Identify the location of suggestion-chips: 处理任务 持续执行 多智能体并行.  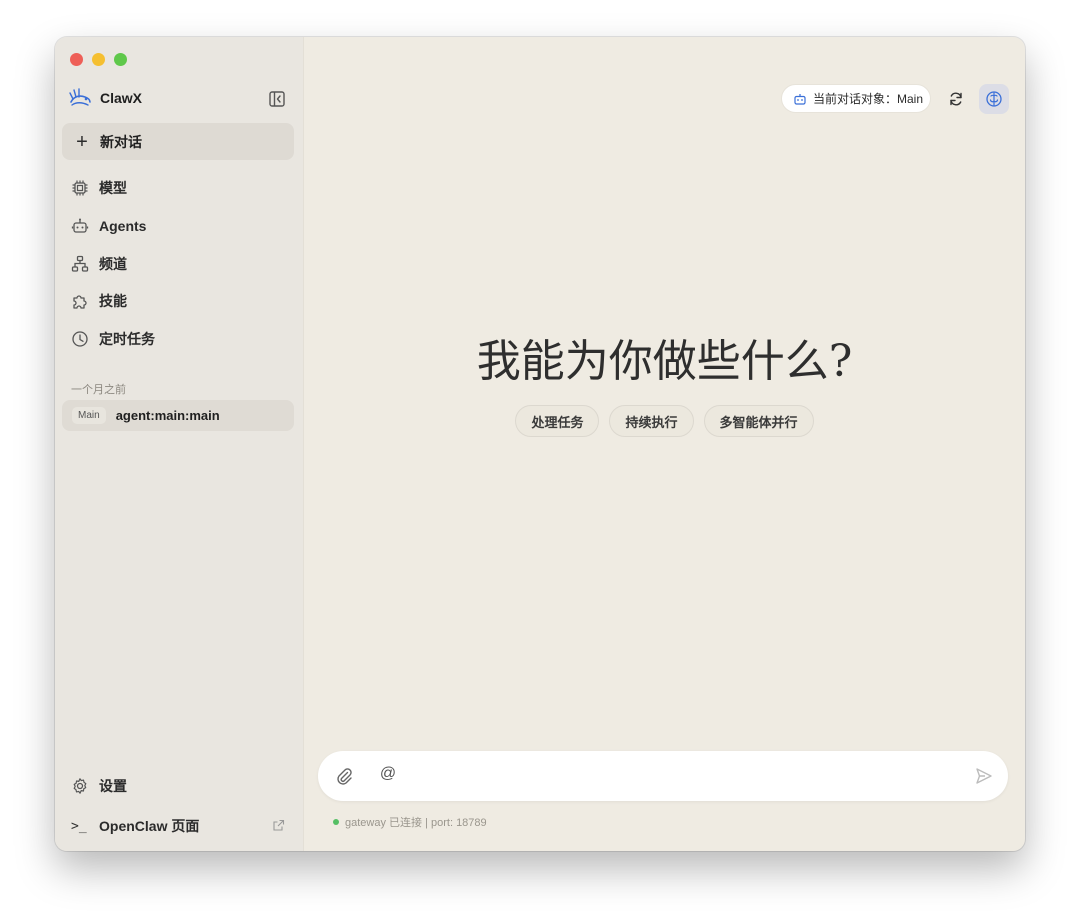
(664, 421).